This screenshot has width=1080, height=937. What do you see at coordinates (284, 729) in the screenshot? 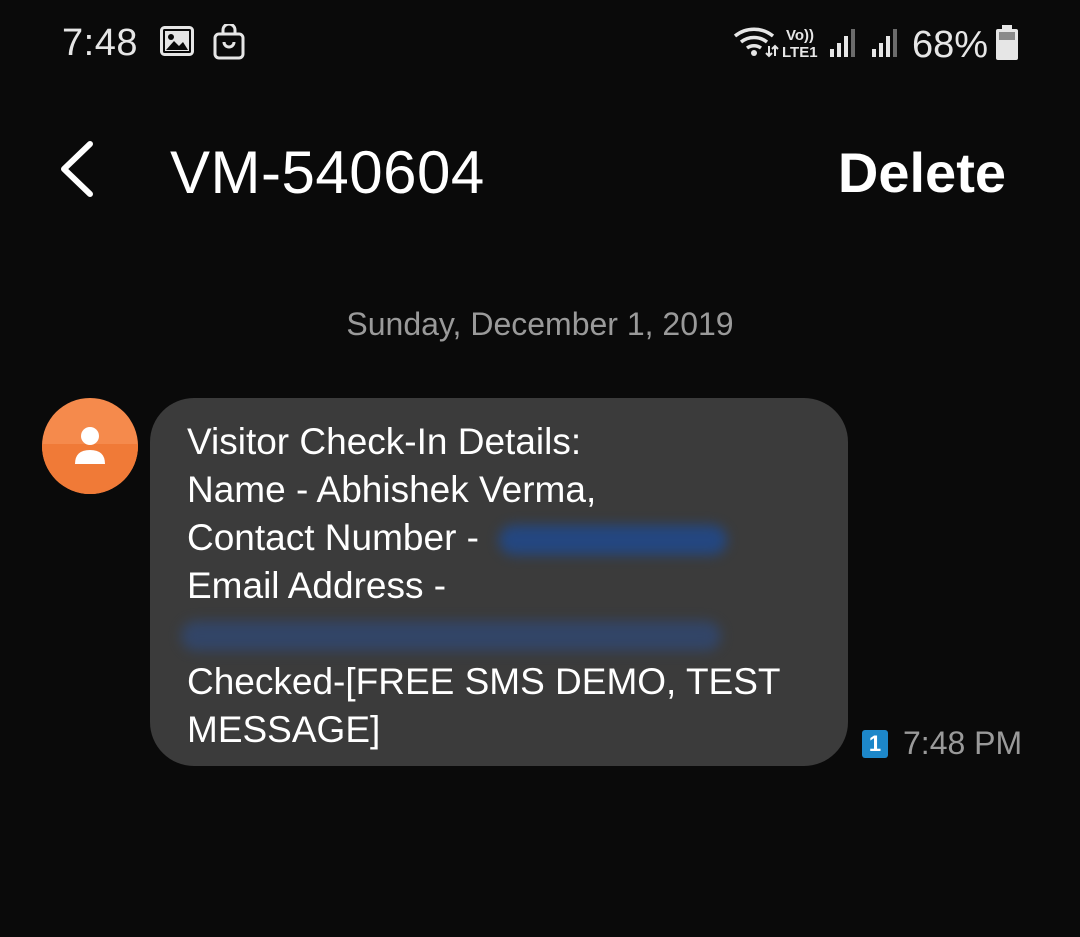
I see `message-line: MESSAGE]` at bounding box center [284, 729].